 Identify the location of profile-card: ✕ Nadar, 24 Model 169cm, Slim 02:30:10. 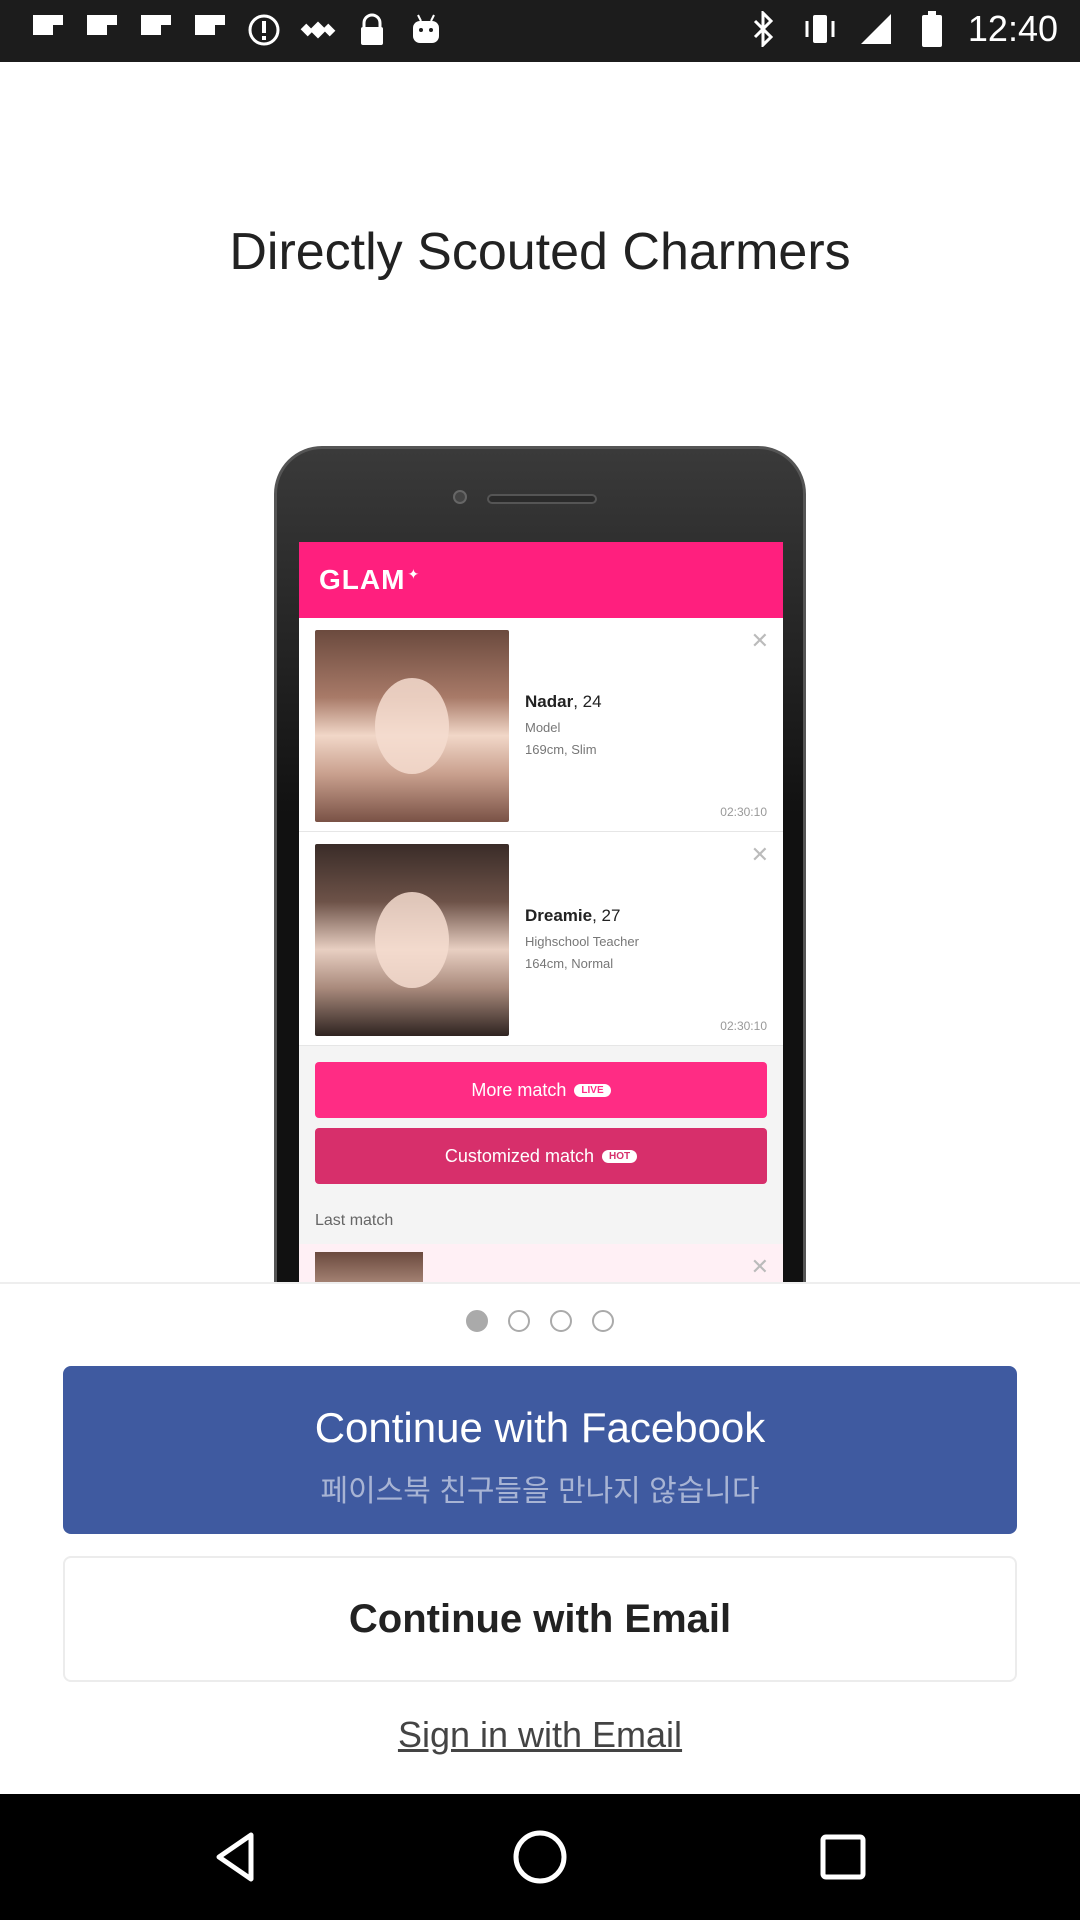
(541, 725).